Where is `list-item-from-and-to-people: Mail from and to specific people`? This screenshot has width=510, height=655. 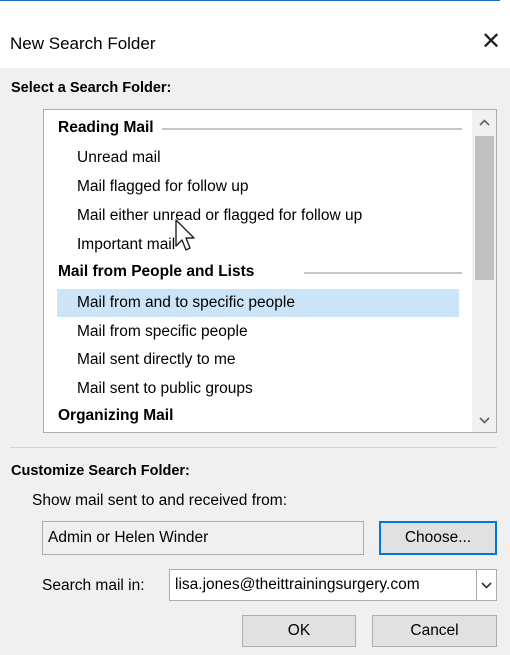
list-item-from-and-to-people: Mail from and to specific people is located at coordinates (258, 303).